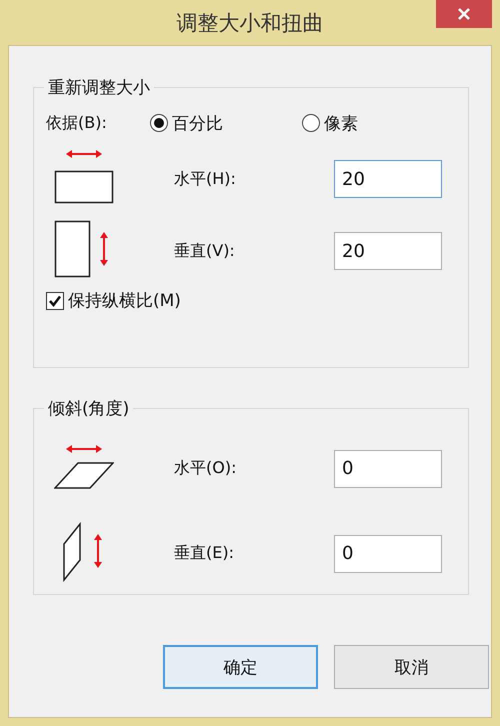  What do you see at coordinates (205, 179) in the screenshot?
I see `field-label: 水平(H):` at bounding box center [205, 179].